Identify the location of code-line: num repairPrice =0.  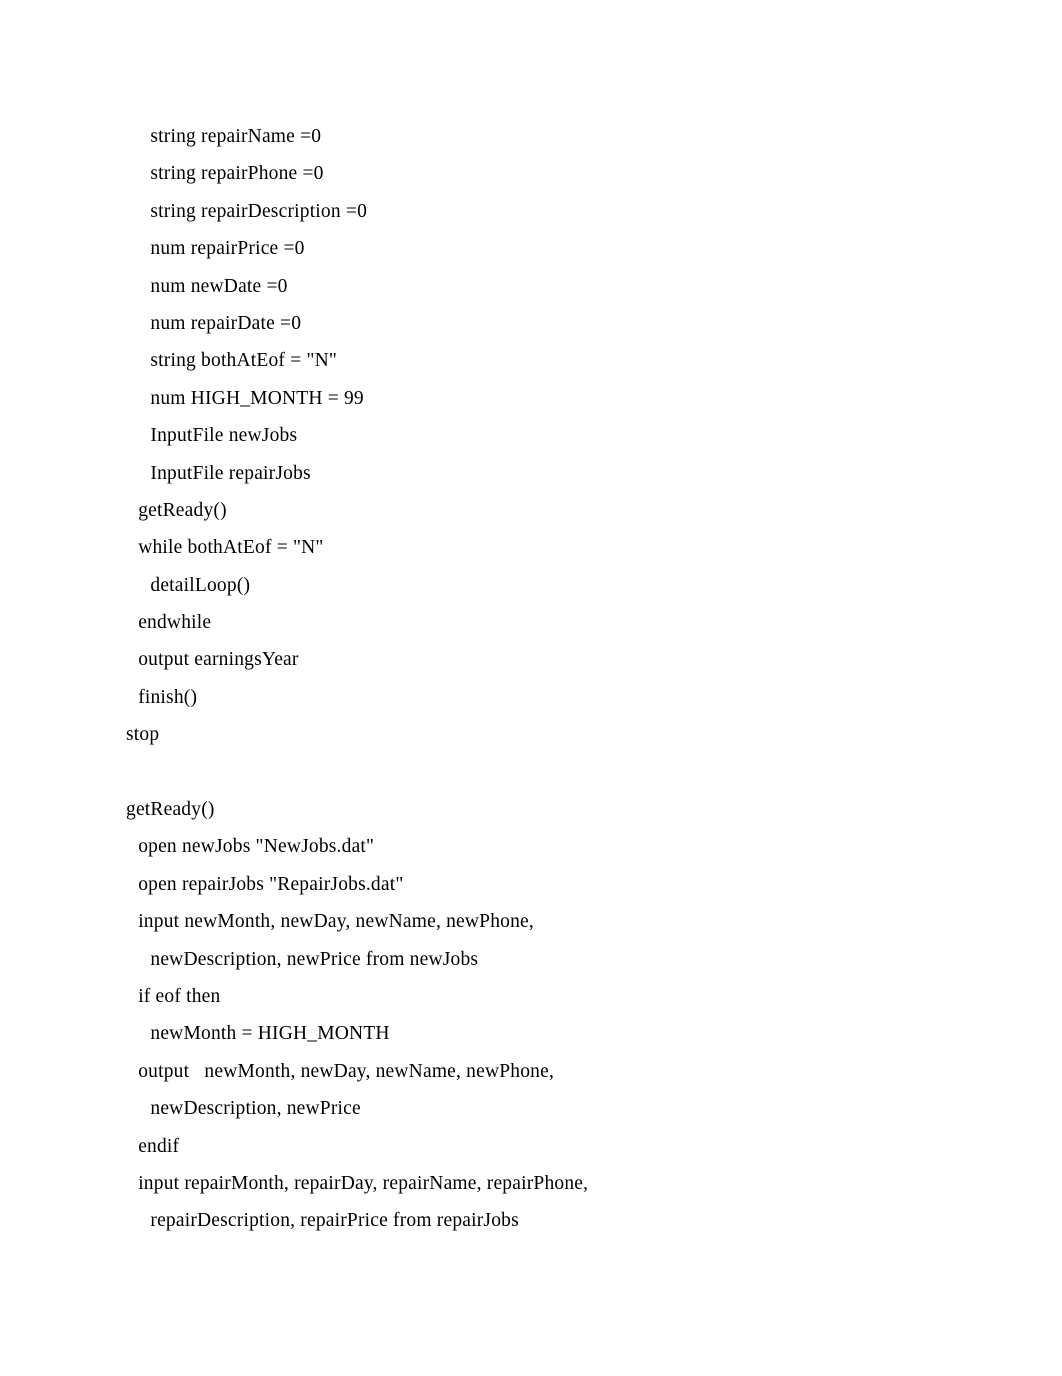
(227, 249).